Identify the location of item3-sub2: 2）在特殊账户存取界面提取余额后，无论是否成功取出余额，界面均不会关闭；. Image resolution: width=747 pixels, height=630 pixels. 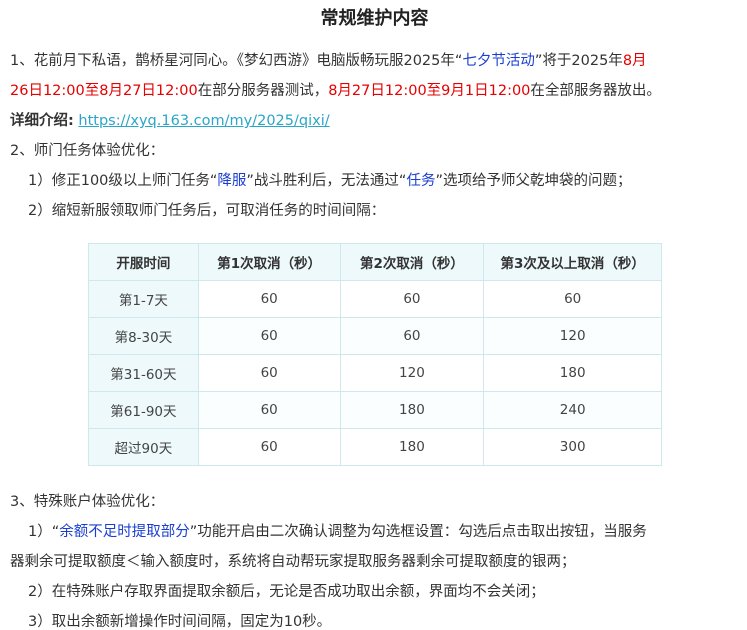
(286, 592).